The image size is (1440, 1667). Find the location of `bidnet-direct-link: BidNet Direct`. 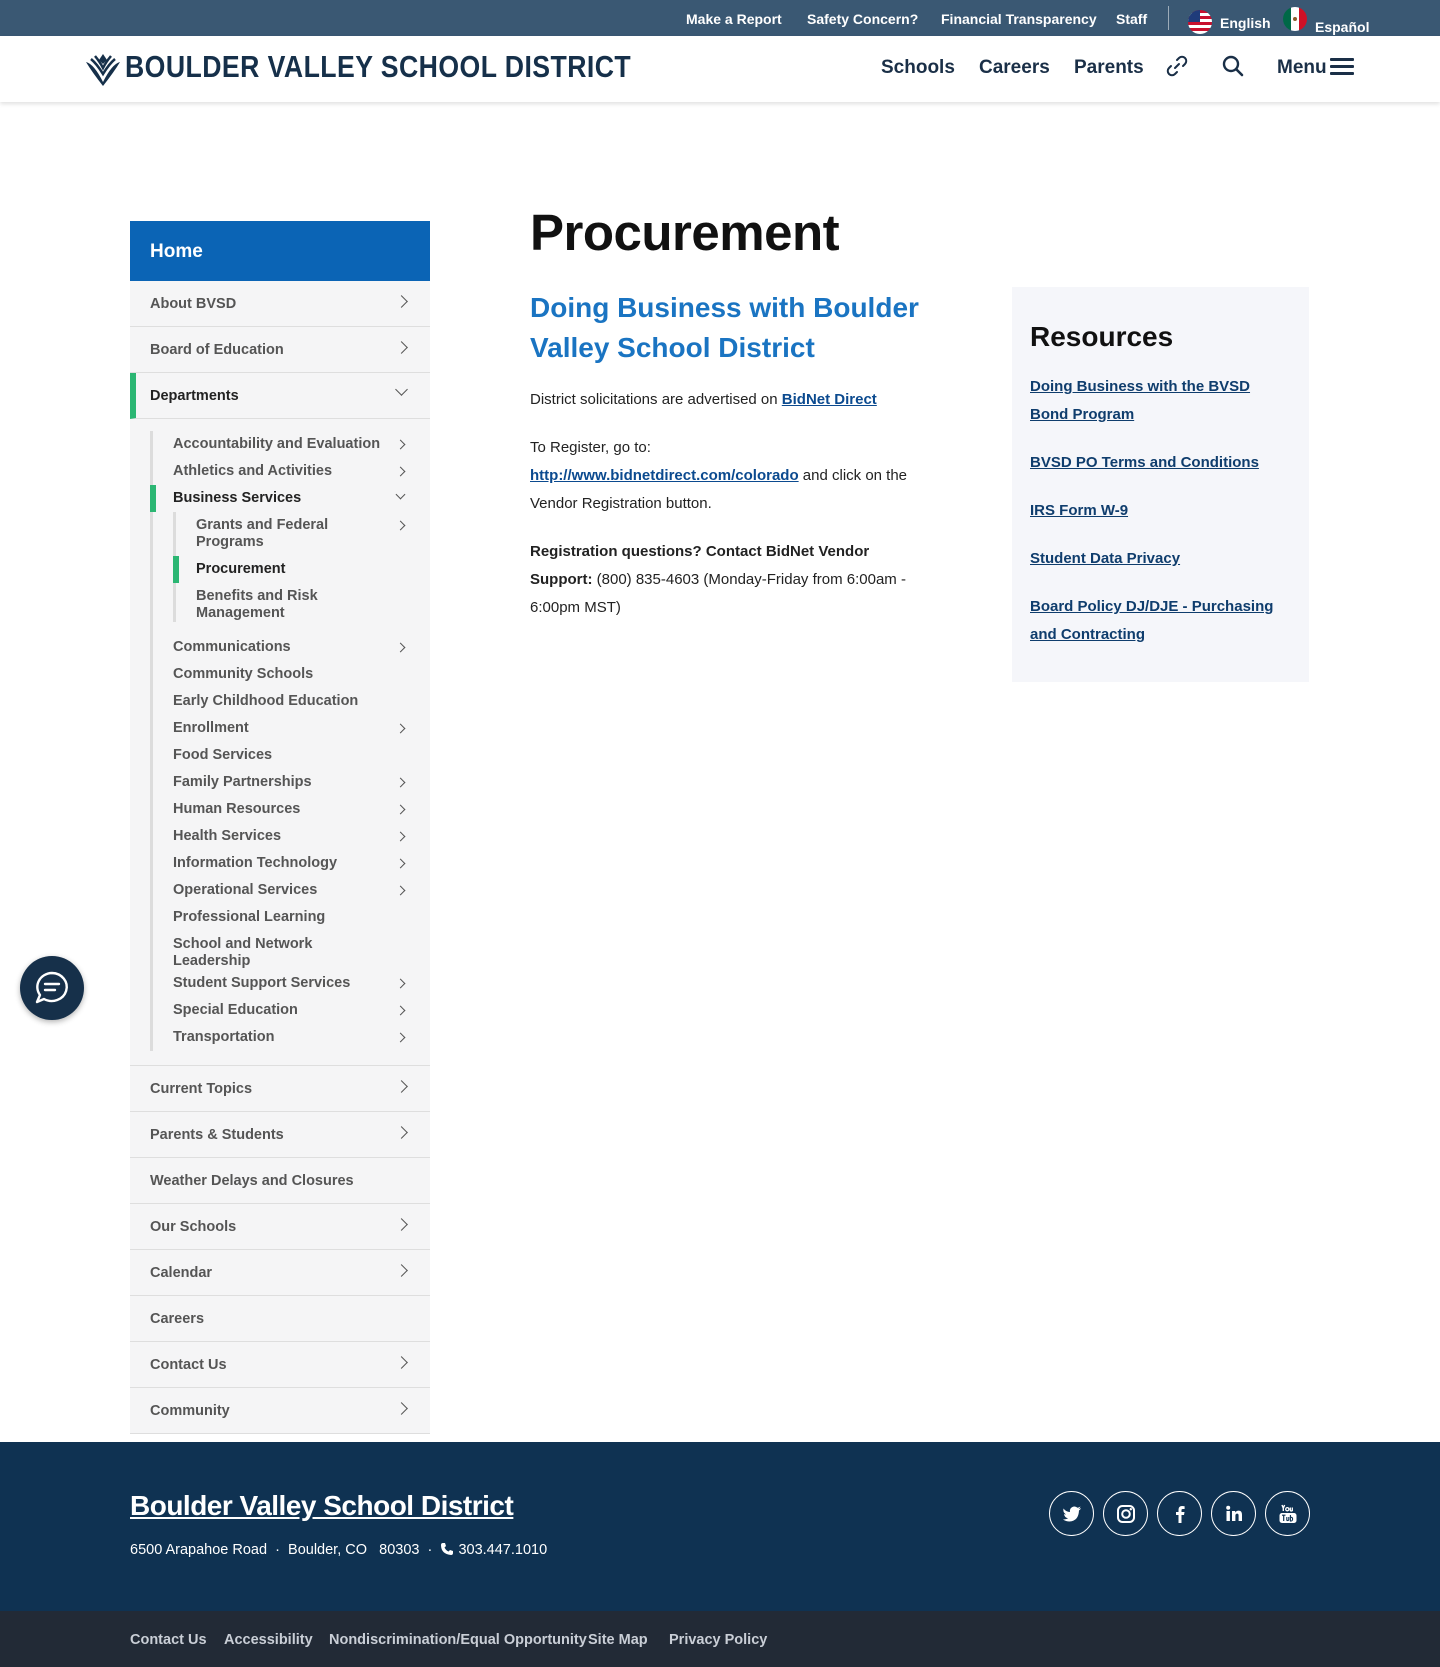

bidnet-direct-link: BidNet Direct is located at coordinates (829, 399).